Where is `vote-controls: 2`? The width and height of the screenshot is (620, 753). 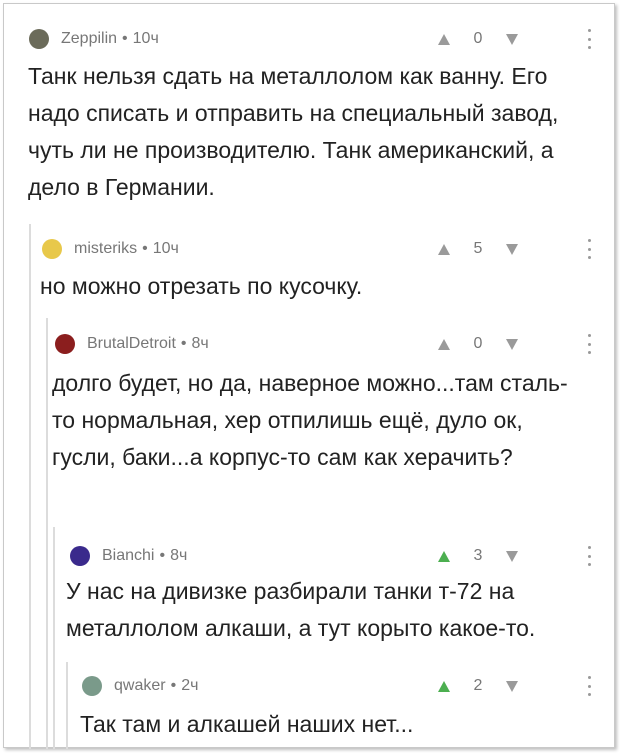 vote-controls: 2 is located at coordinates (478, 686).